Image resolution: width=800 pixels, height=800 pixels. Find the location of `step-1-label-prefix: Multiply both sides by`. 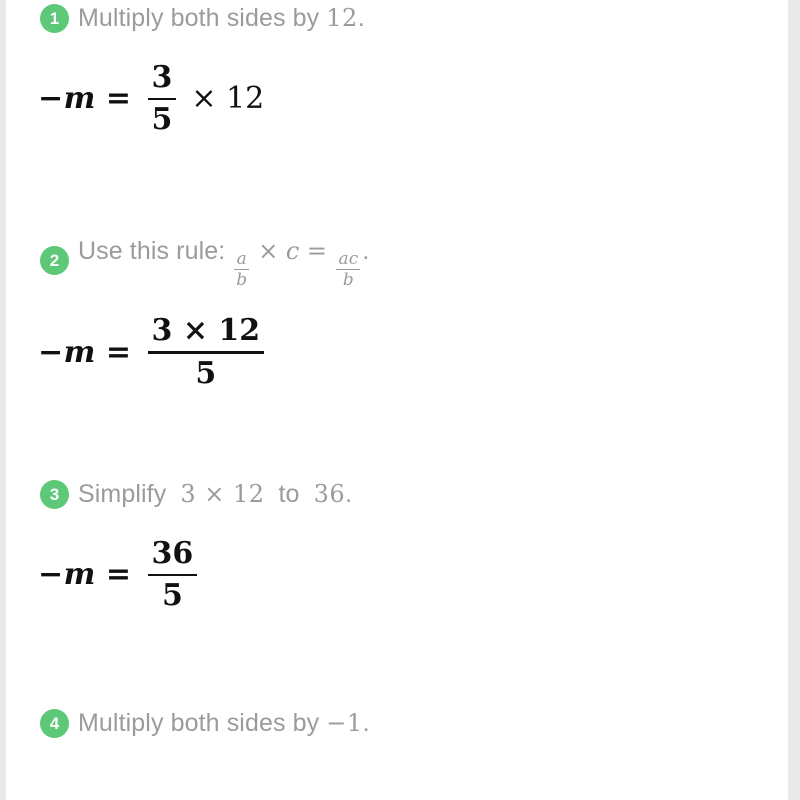

step-1-label-prefix: Multiply both sides by is located at coordinates (199, 18).